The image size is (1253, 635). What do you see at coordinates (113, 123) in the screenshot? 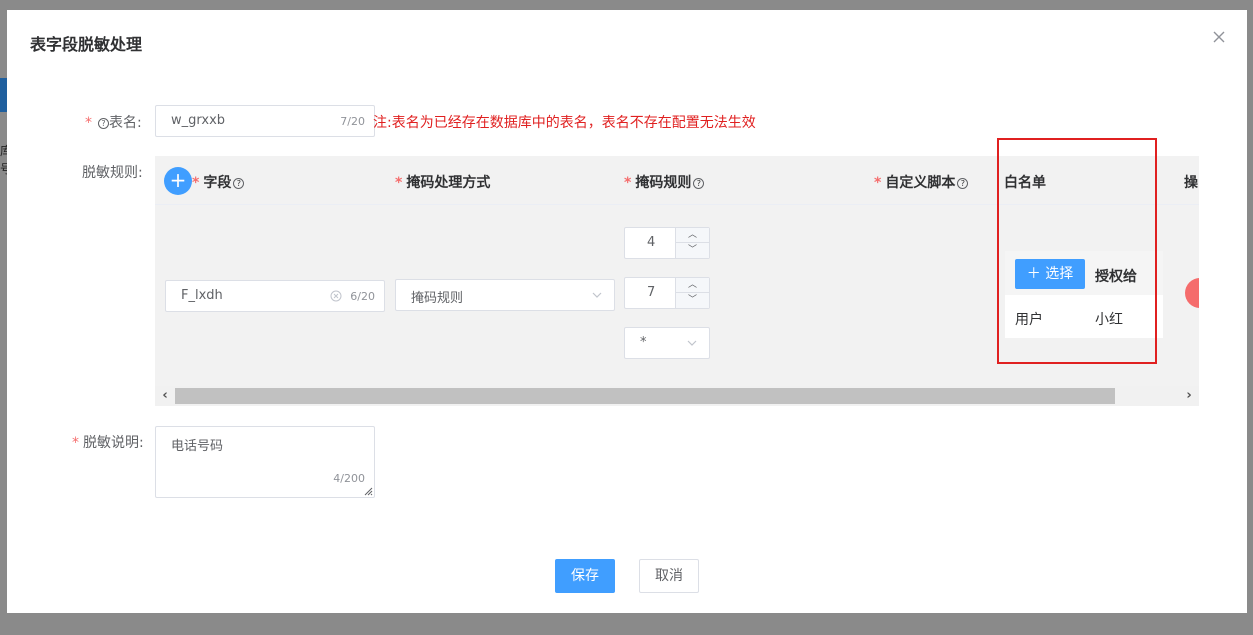
I see `table-name-label: *? 表名:` at bounding box center [113, 123].